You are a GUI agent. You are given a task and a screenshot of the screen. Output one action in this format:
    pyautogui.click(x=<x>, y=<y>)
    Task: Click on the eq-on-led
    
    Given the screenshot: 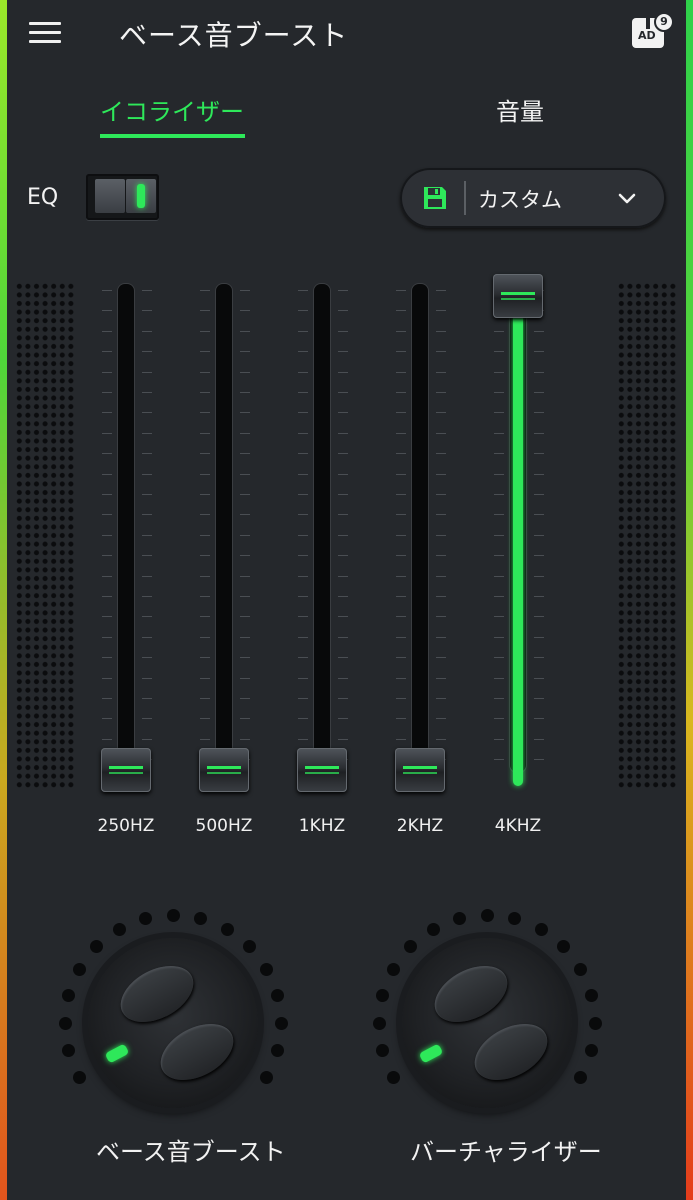 What is the action you would take?
    pyautogui.click(x=141, y=196)
    